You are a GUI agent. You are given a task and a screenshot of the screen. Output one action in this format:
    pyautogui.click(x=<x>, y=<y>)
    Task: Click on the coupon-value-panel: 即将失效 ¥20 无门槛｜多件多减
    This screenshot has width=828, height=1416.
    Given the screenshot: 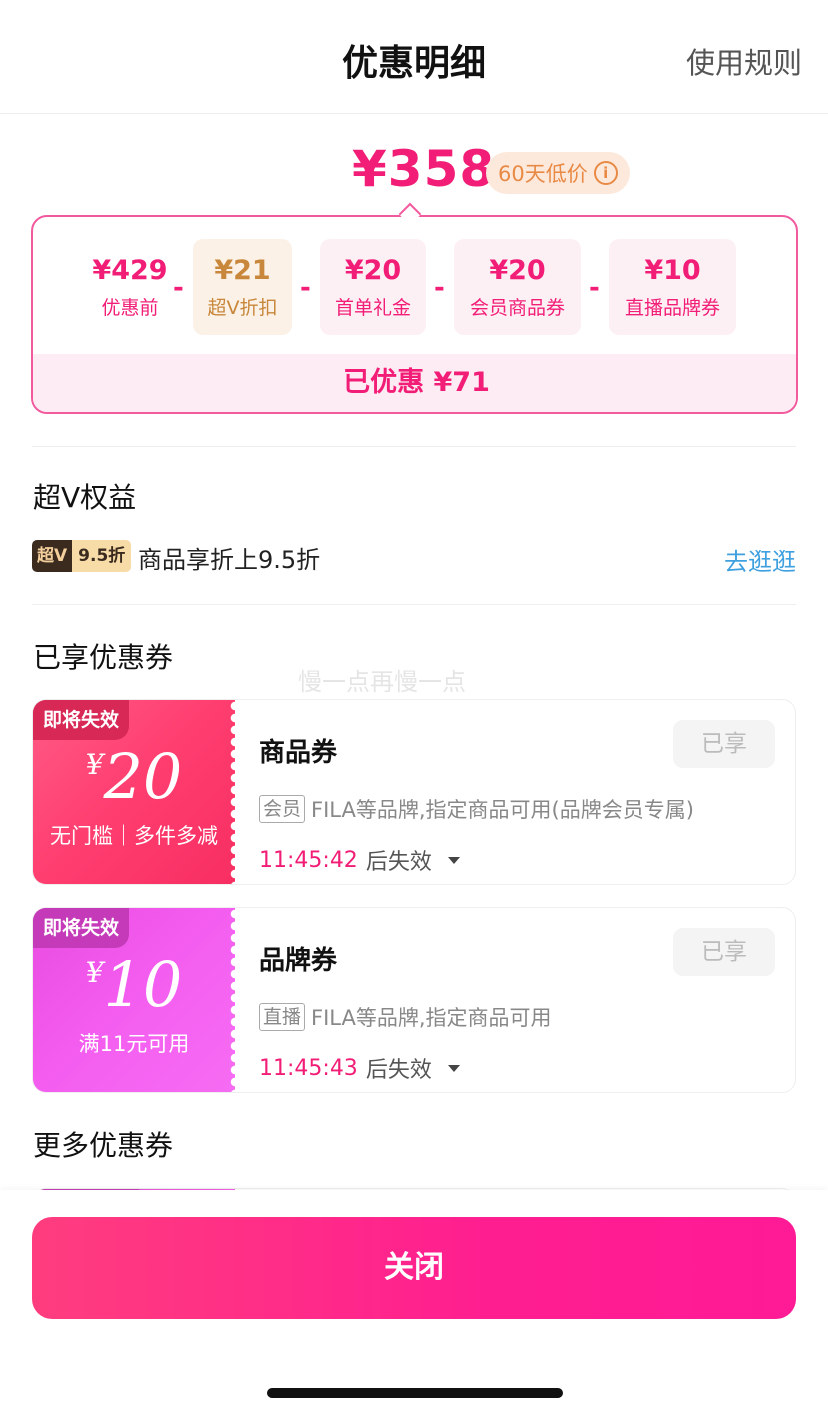 What is the action you would take?
    pyautogui.click(x=134, y=792)
    